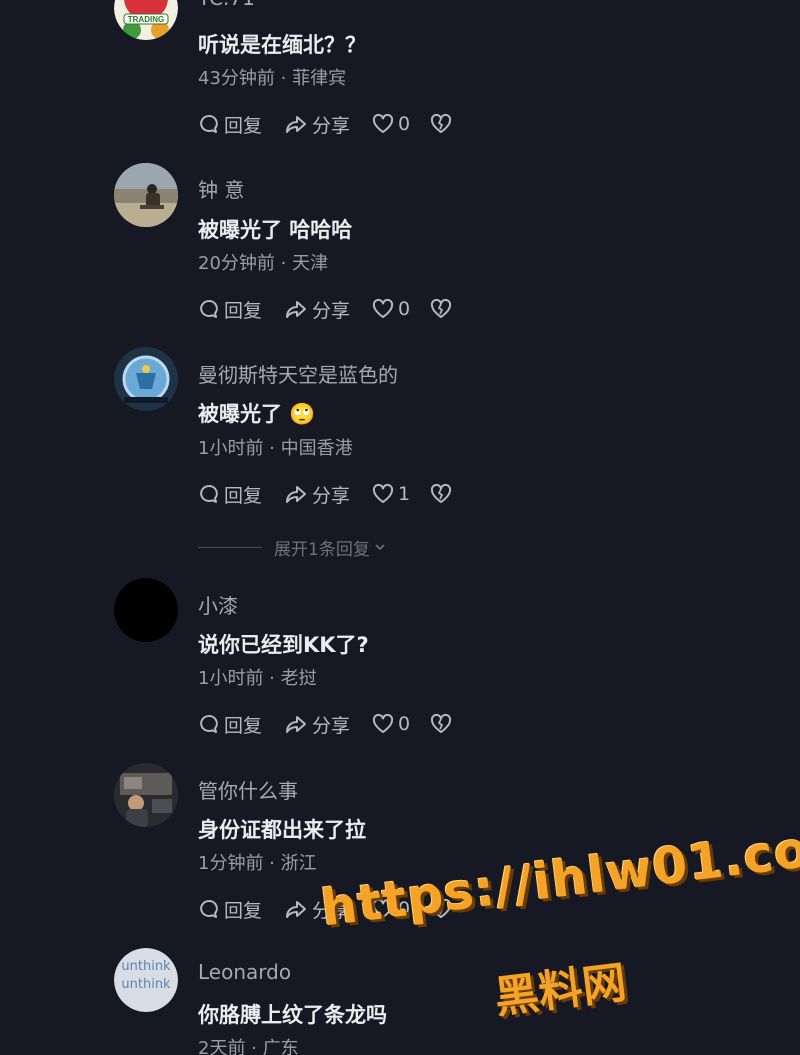 The image size is (800, 1055). I want to click on comment-meta: 1小时前 · 中国香港, so click(275, 448).